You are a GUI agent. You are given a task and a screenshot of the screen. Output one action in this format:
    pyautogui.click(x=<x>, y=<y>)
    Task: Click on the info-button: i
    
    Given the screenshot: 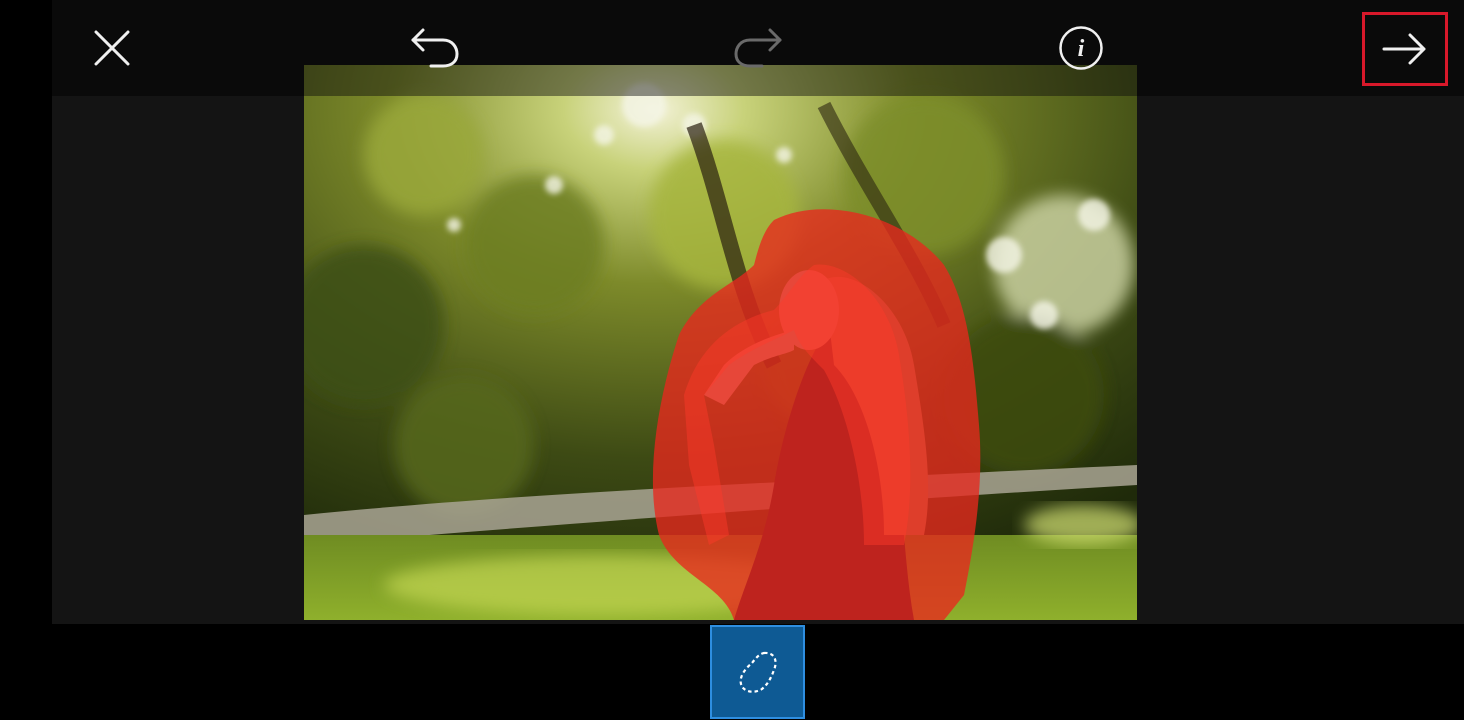 What is the action you would take?
    pyautogui.click(x=1081, y=48)
    